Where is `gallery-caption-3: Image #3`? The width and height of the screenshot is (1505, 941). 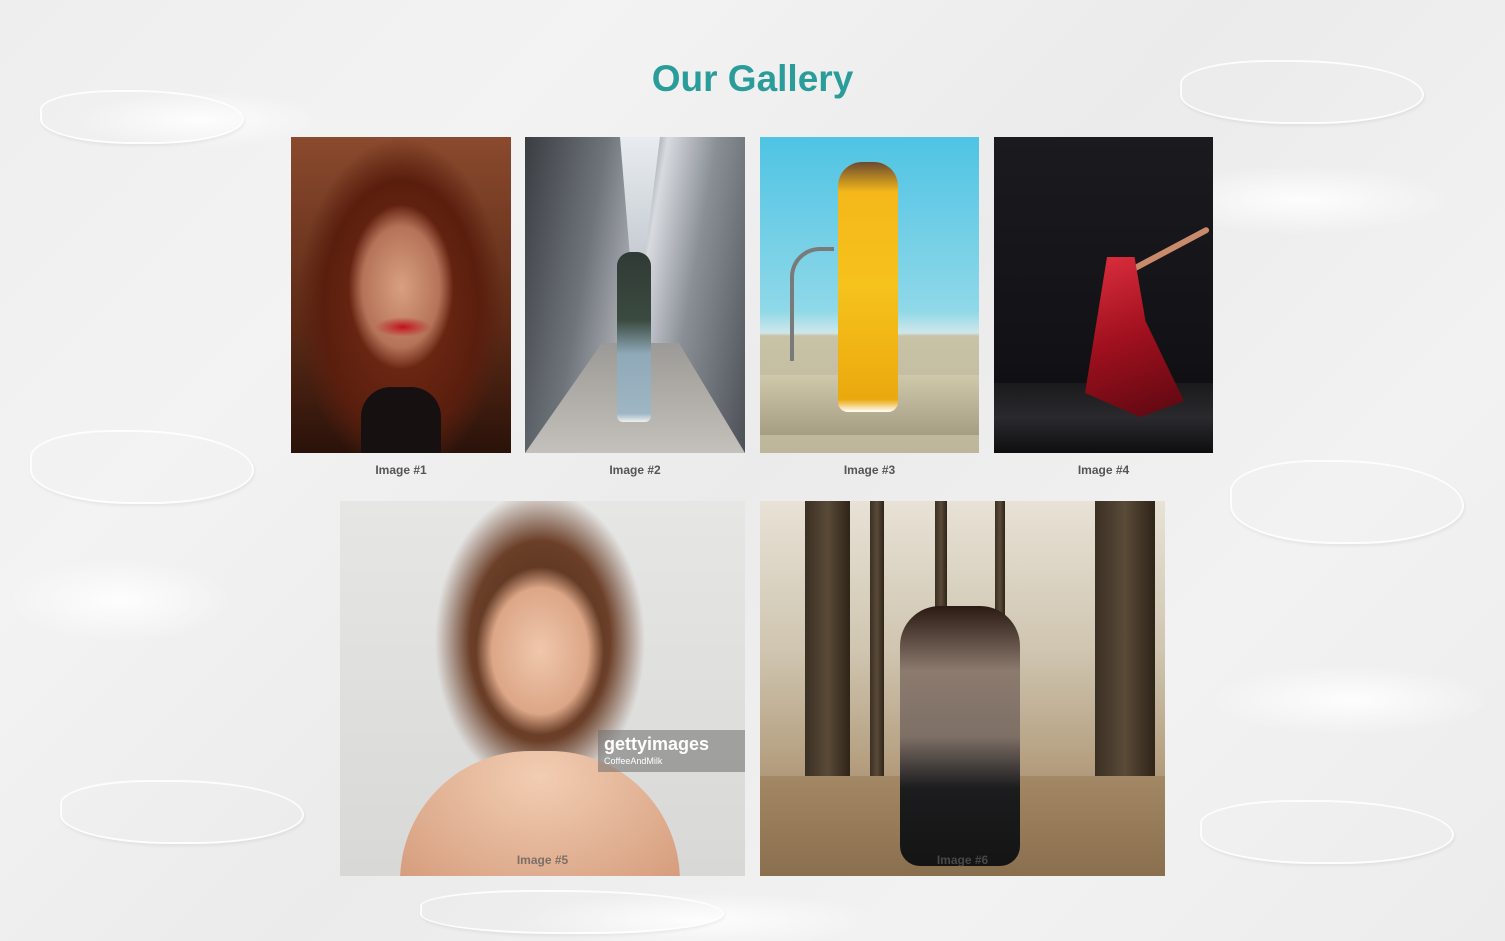 gallery-caption-3: Image #3 is located at coordinates (869, 470).